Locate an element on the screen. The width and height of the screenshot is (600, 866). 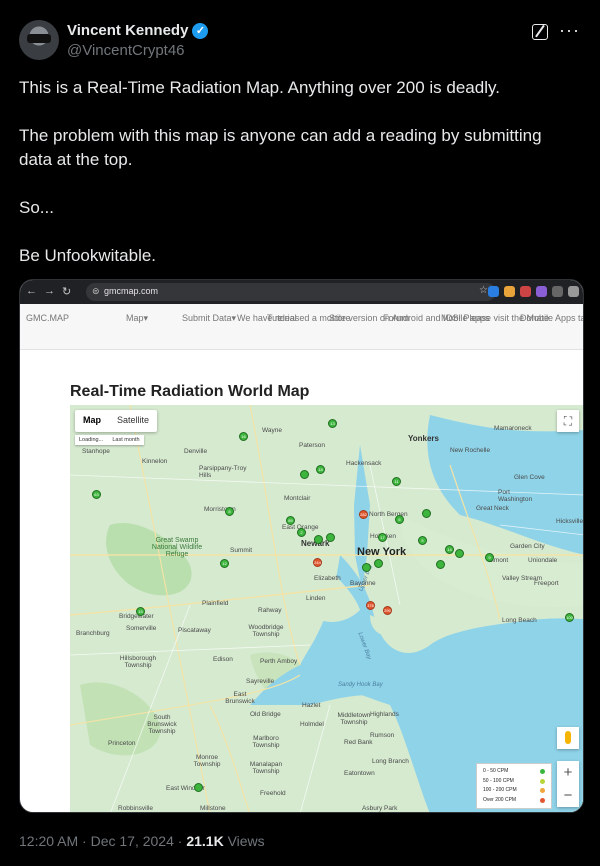
radiation-marker: 12 is located at coordinates (224, 563).